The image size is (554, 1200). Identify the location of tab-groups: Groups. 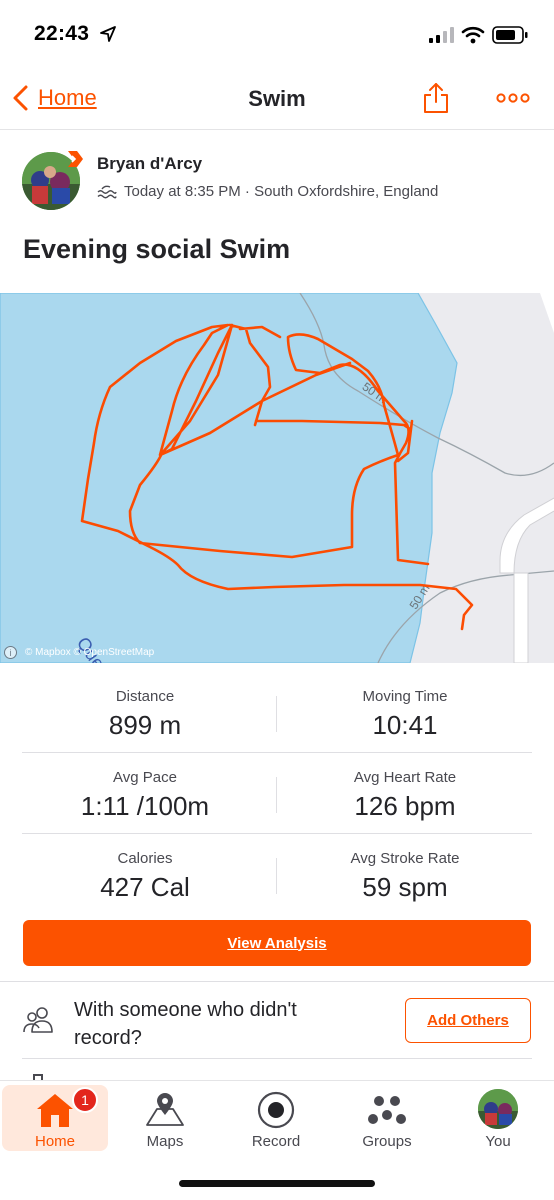
(387, 1118).